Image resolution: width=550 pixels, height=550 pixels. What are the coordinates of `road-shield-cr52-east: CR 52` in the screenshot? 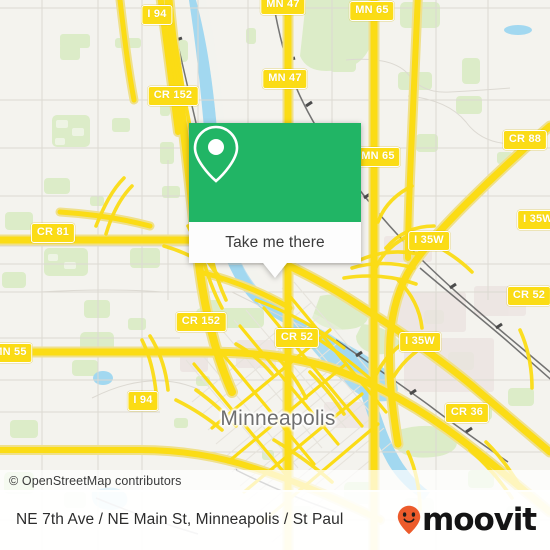 It's located at (528, 296).